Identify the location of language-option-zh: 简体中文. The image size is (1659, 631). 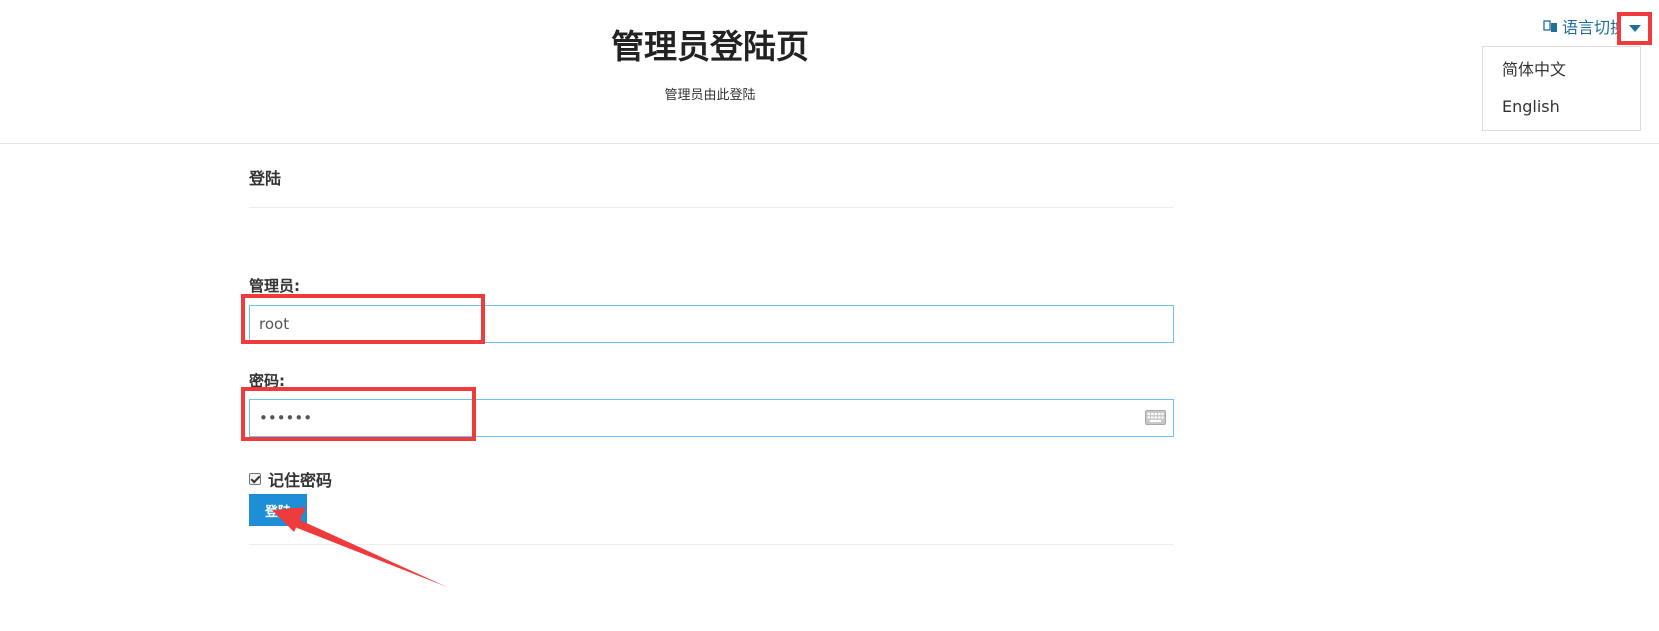
(1561, 77).